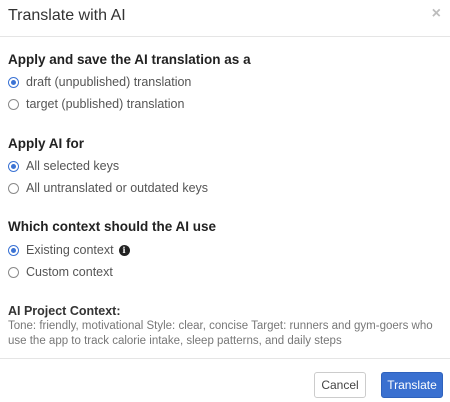 The image size is (450, 402). Describe the element at coordinates (73, 166) in the screenshot. I see `option-label: All selected keys` at that location.